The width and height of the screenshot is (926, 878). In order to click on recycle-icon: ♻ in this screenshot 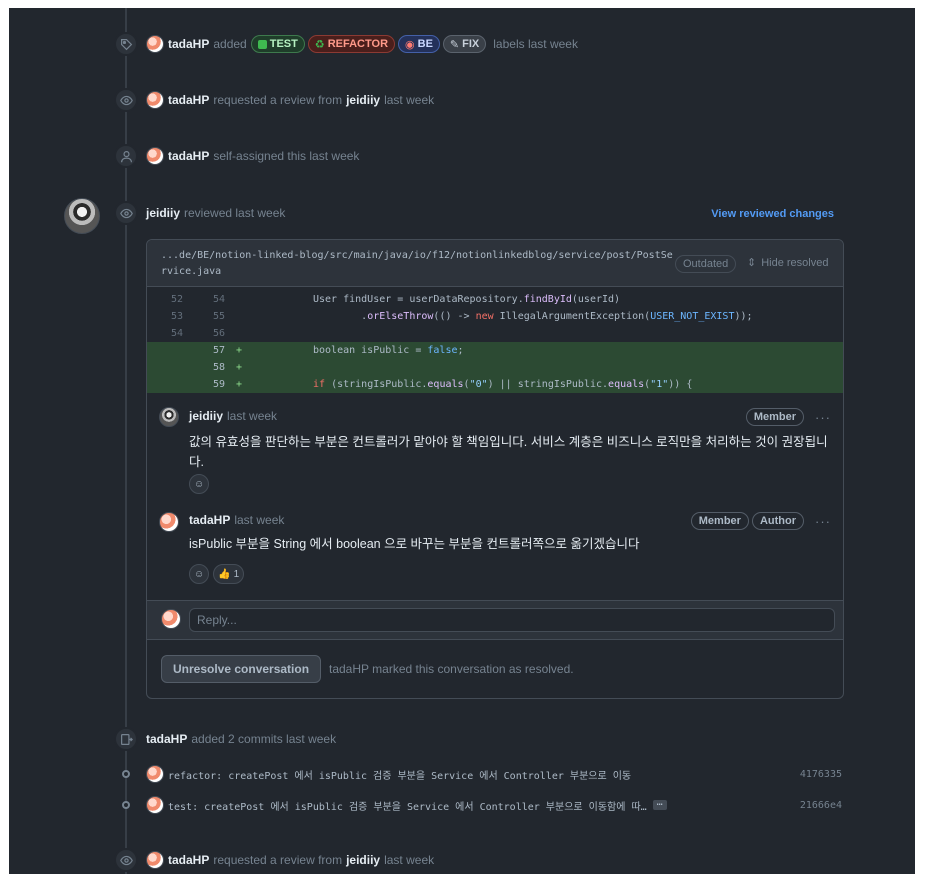, I will do `click(319, 44)`.